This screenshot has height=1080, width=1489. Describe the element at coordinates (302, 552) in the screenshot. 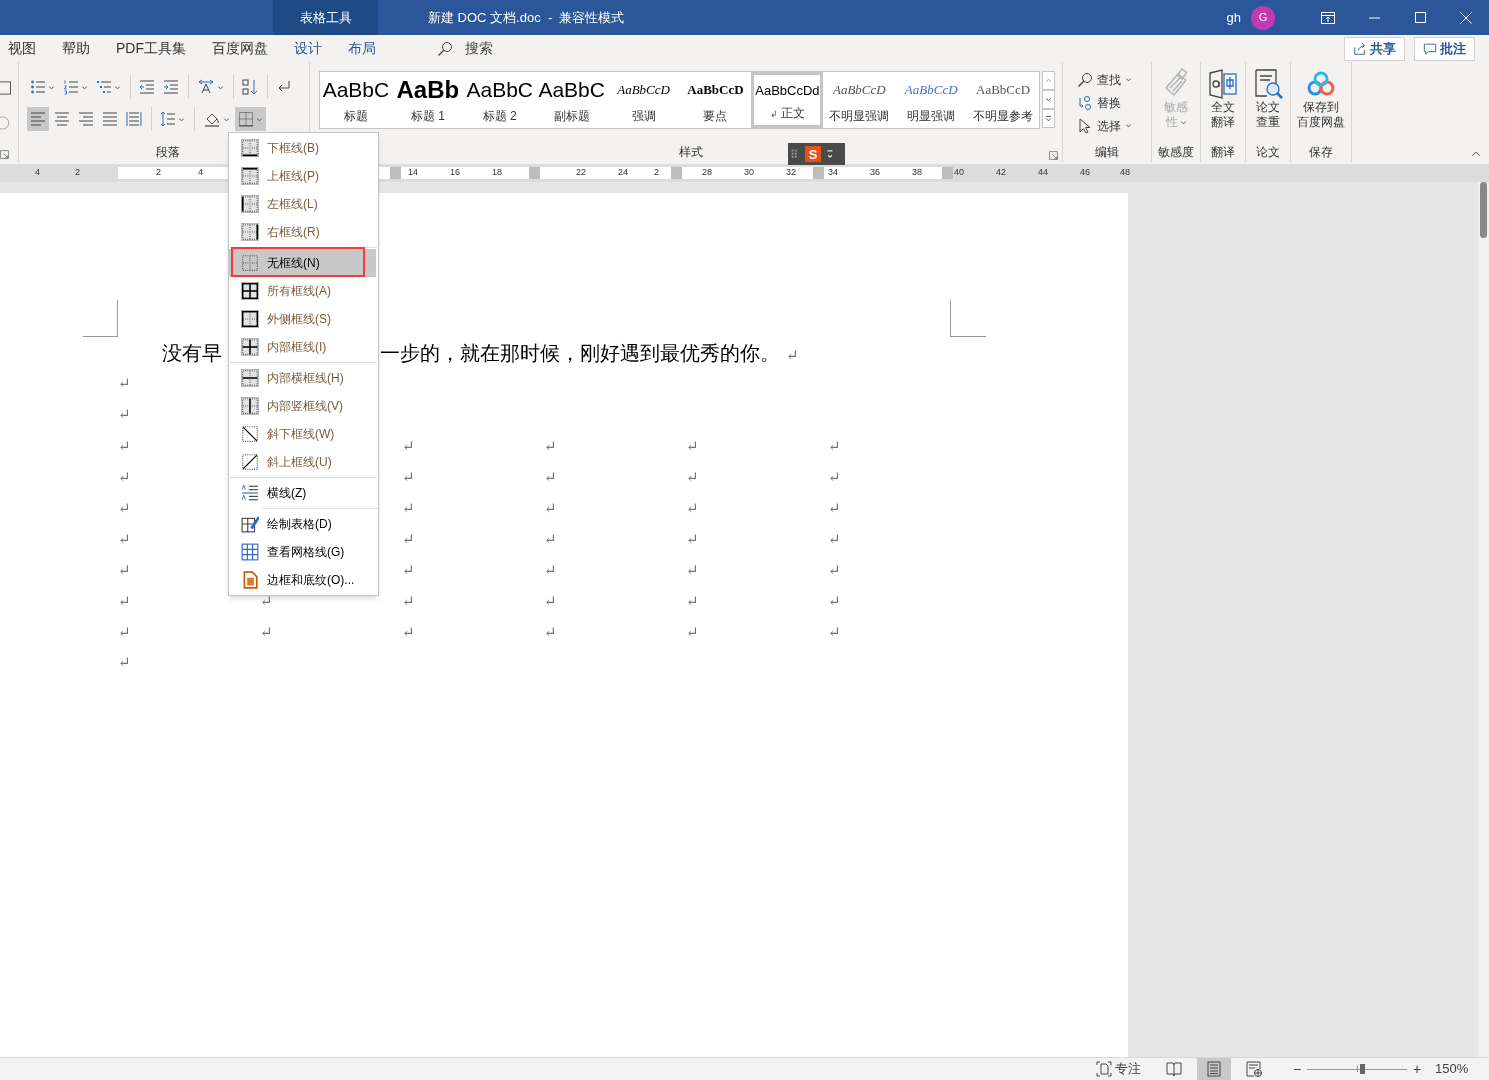

I see `menu-item: 查看网格线(G)` at that location.